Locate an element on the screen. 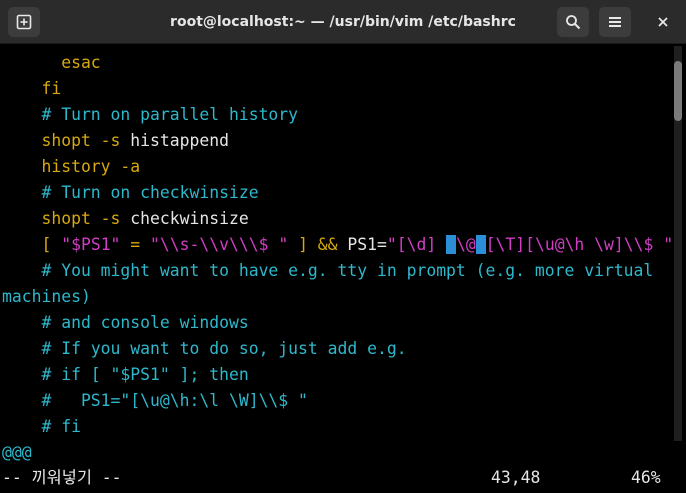 Image resolution: width=686 pixels, height=493 pixels. vim-mode-indicator: -- 끼워넣기 -- is located at coordinates (62, 477).